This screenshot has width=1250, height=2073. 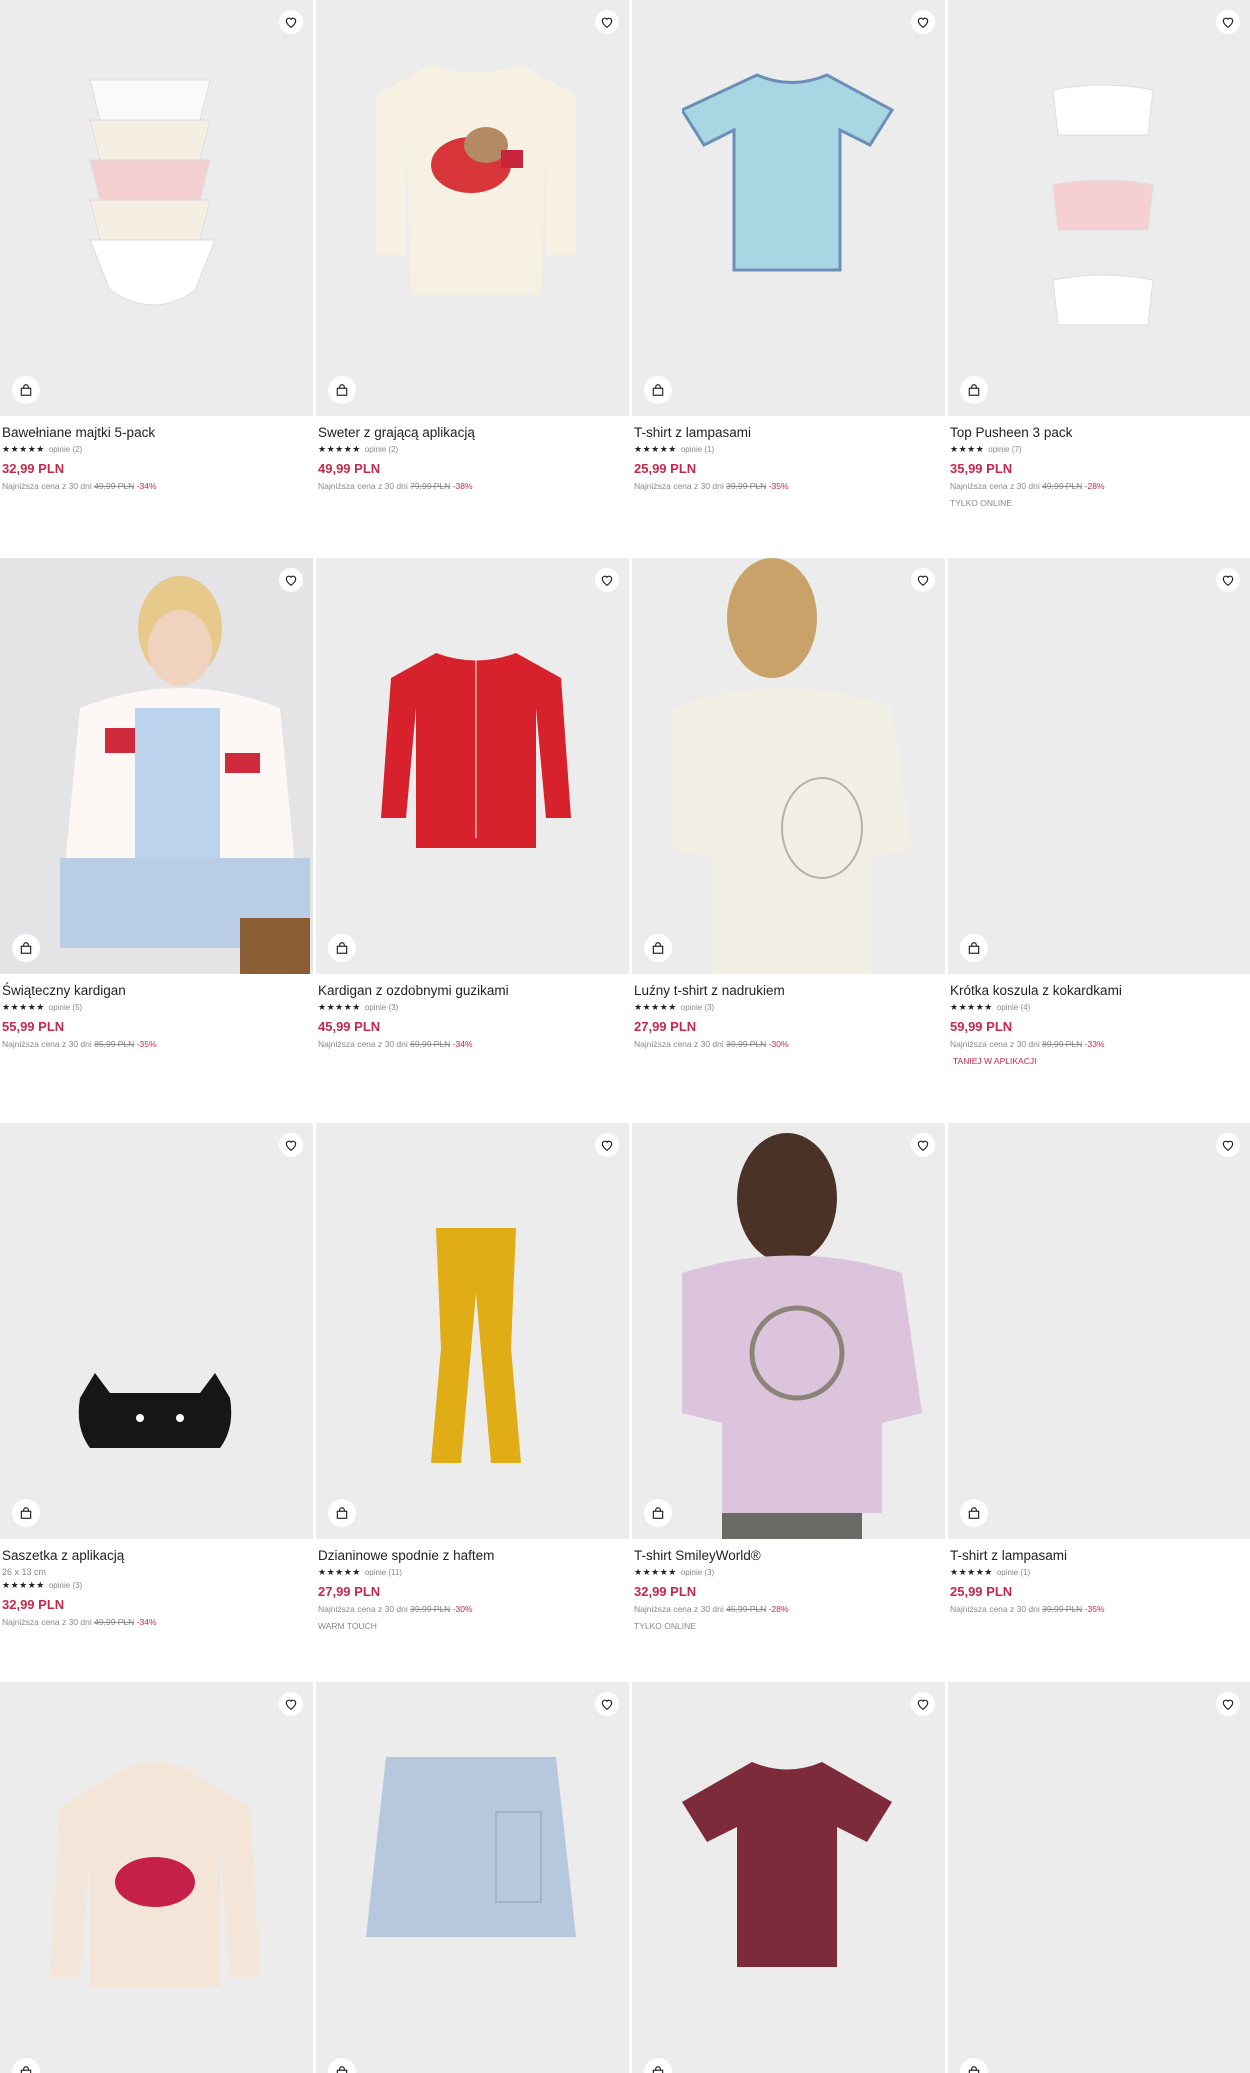 What do you see at coordinates (430, 1044) in the screenshot?
I see `old-price: 69,99 PLN` at bounding box center [430, 1044].